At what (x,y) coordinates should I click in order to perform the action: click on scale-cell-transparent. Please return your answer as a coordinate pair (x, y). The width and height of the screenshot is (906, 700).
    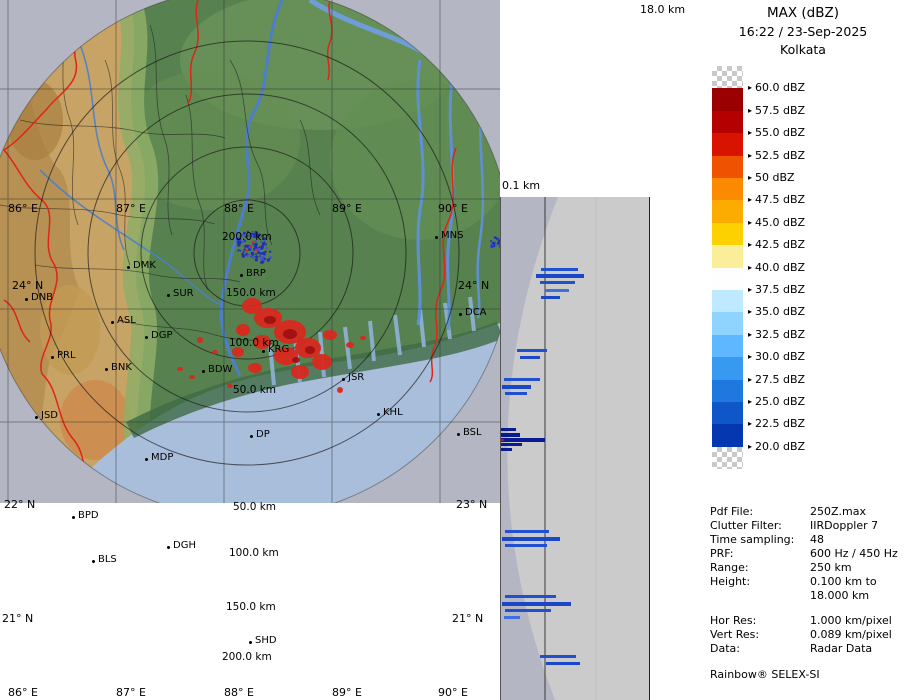
    Looking at the image, I should click on (727, 458).